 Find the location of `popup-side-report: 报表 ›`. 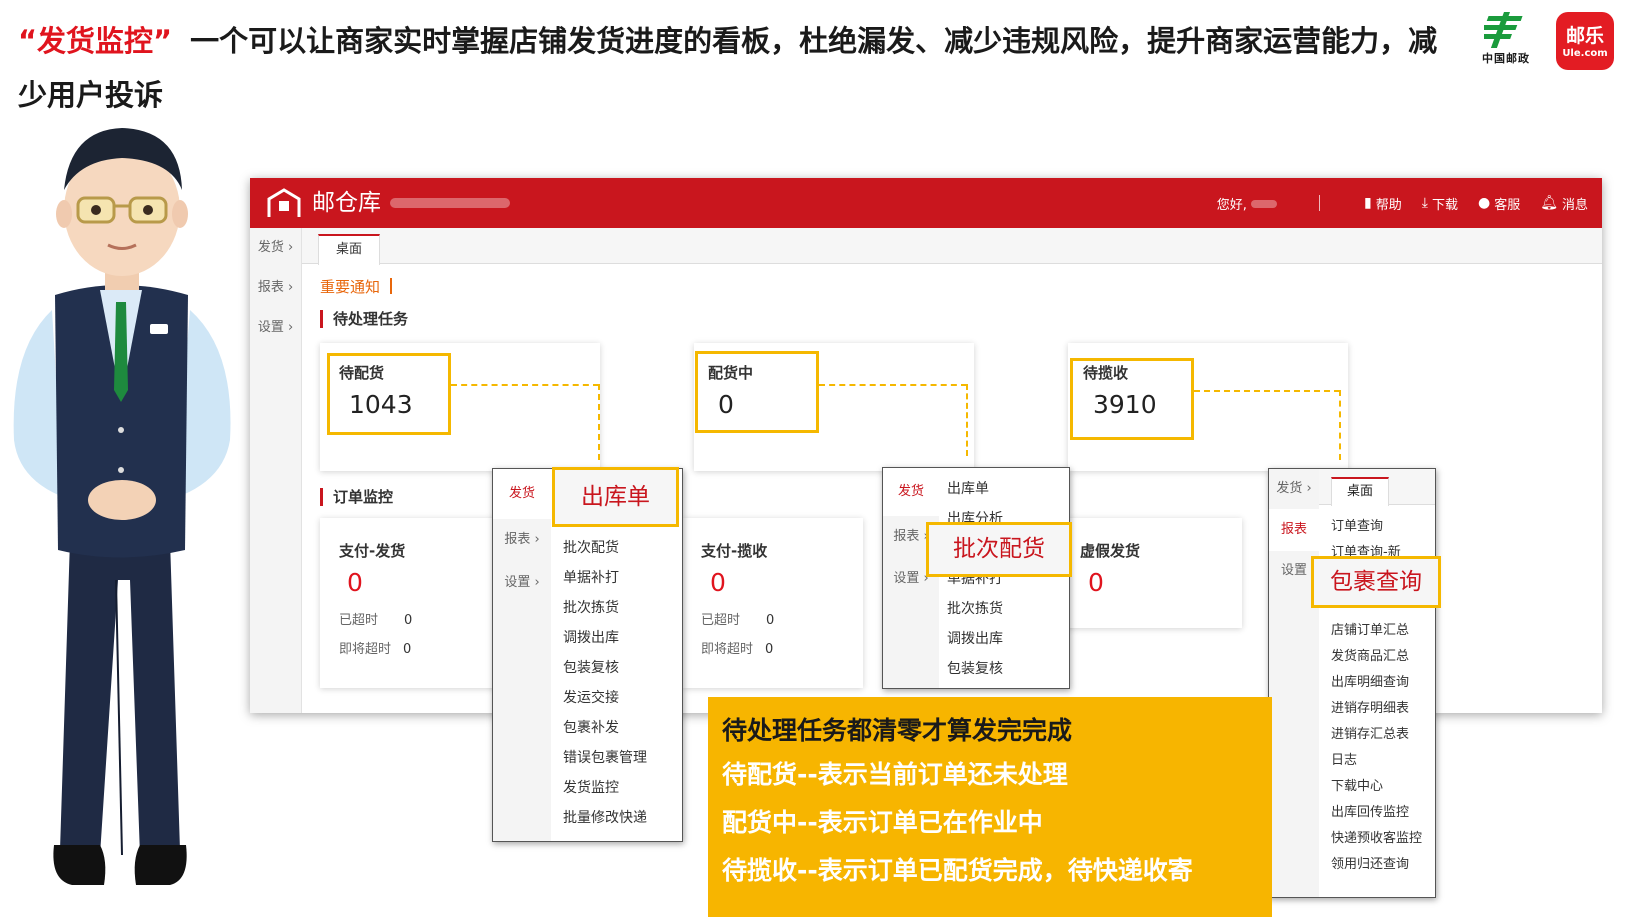

popup-side-report: 报表 › is located at coordinates (522, 540).